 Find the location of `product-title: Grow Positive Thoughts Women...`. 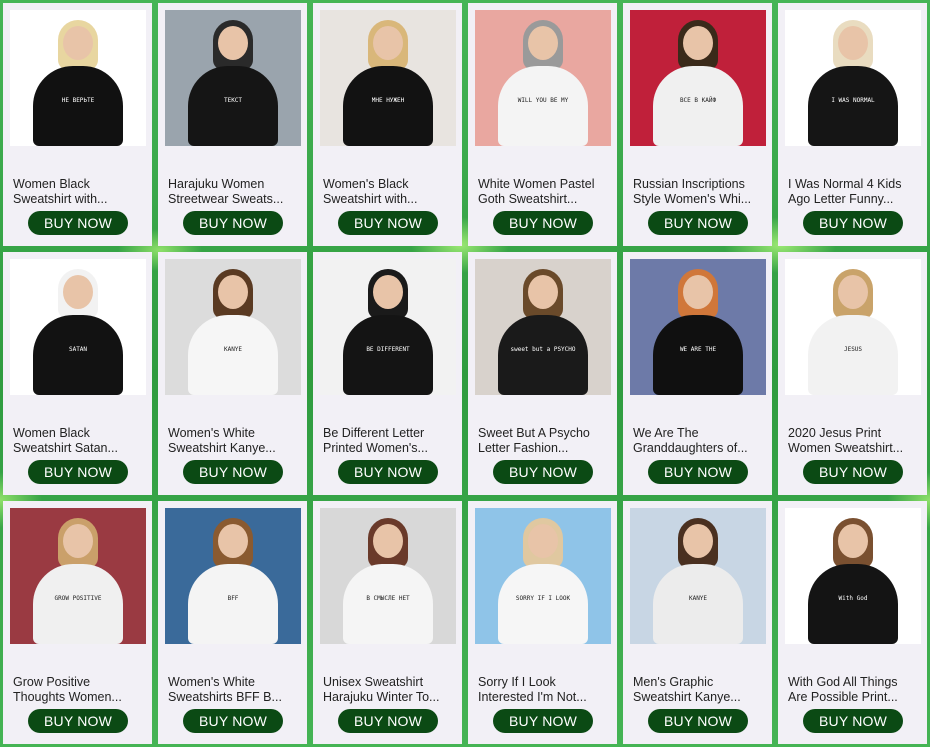

product-title: Grow Positive Thoughts Women... is located at coordinates (80, 690).